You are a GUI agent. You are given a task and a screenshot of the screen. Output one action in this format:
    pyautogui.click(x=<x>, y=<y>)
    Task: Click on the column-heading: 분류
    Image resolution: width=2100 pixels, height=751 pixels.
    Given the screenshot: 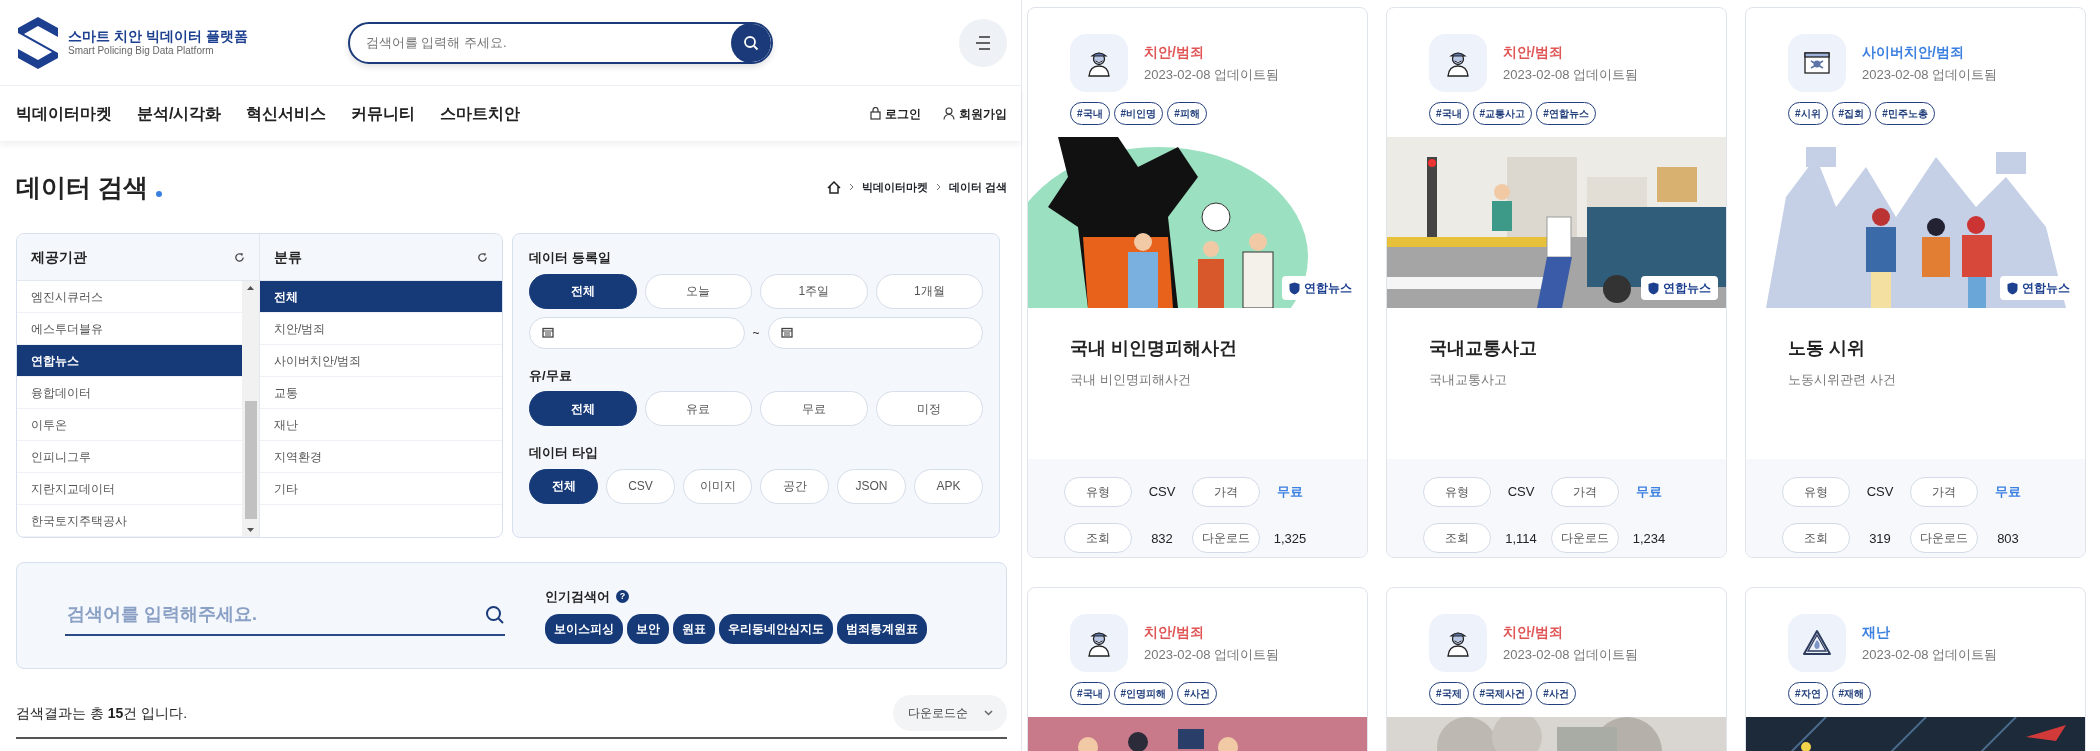 What is the action you would take?
    pyautogui.click(x=288, y=257)
    